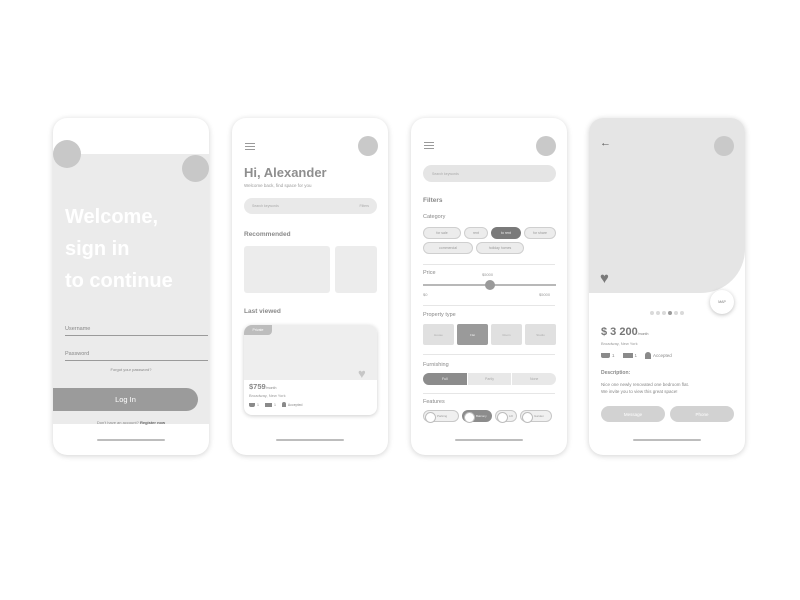 The image size is (800, 600). Describe the element at coordinates (125, 399) in the screenshot. I see `login-button: Log In` at that location.